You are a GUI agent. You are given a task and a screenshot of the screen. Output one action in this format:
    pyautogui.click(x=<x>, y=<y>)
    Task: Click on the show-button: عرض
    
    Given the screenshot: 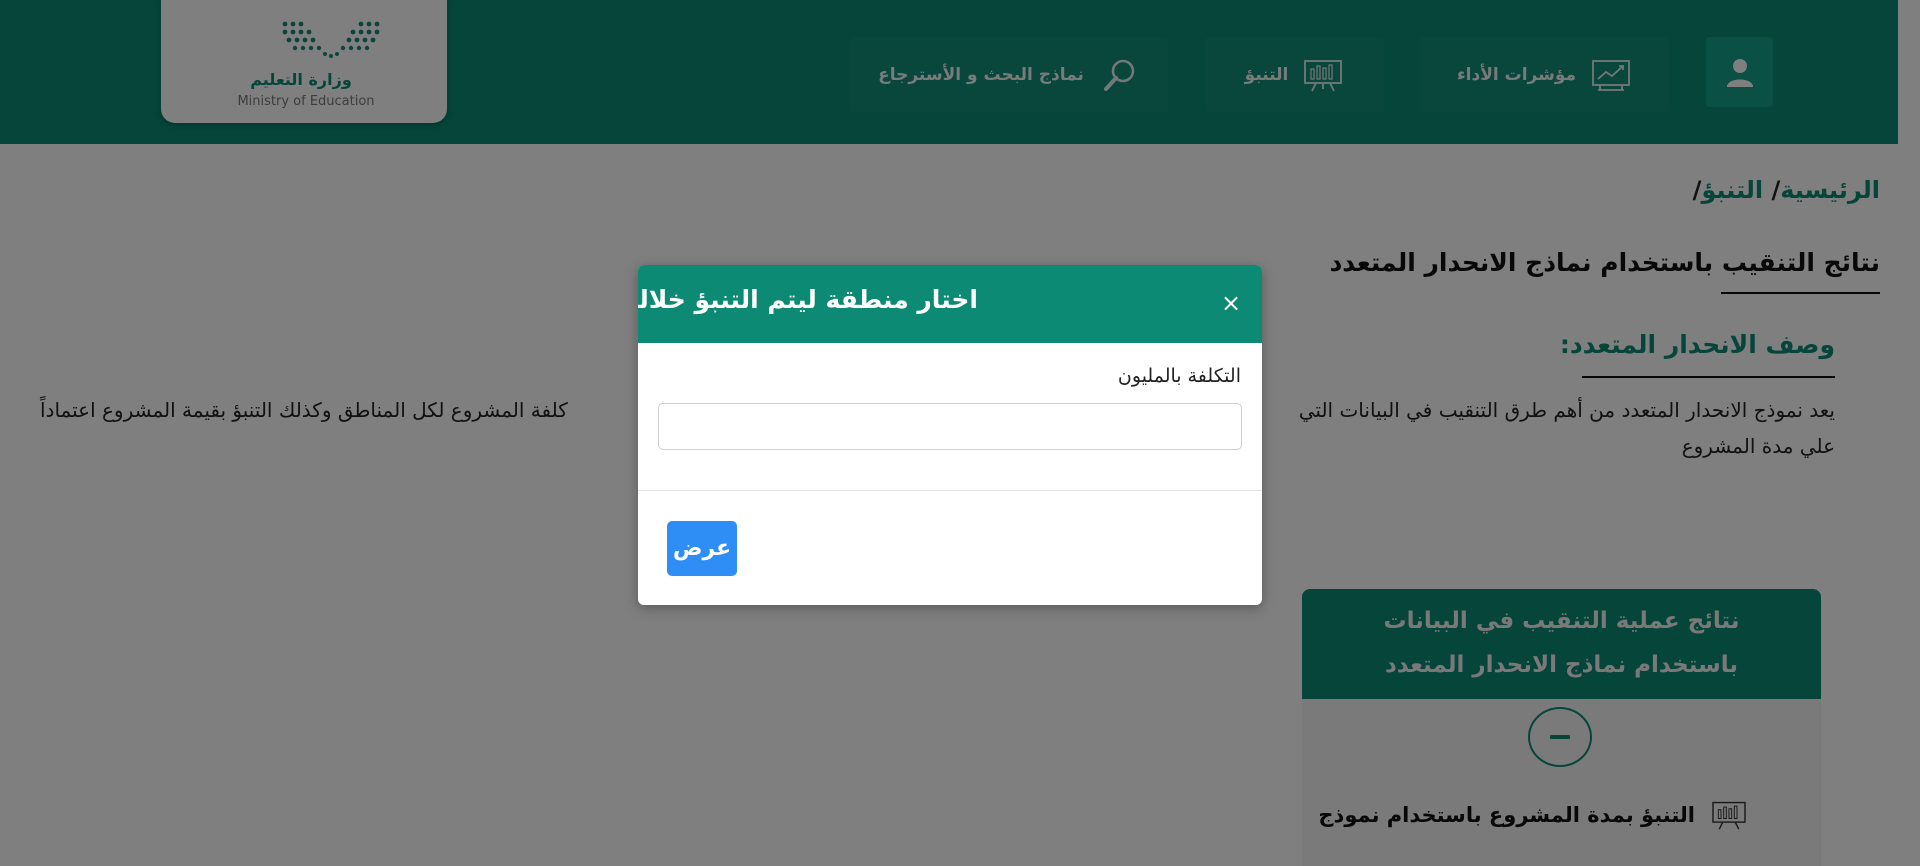 What is the action you would take?
    pyautogui.click(x=702, y=548)
    